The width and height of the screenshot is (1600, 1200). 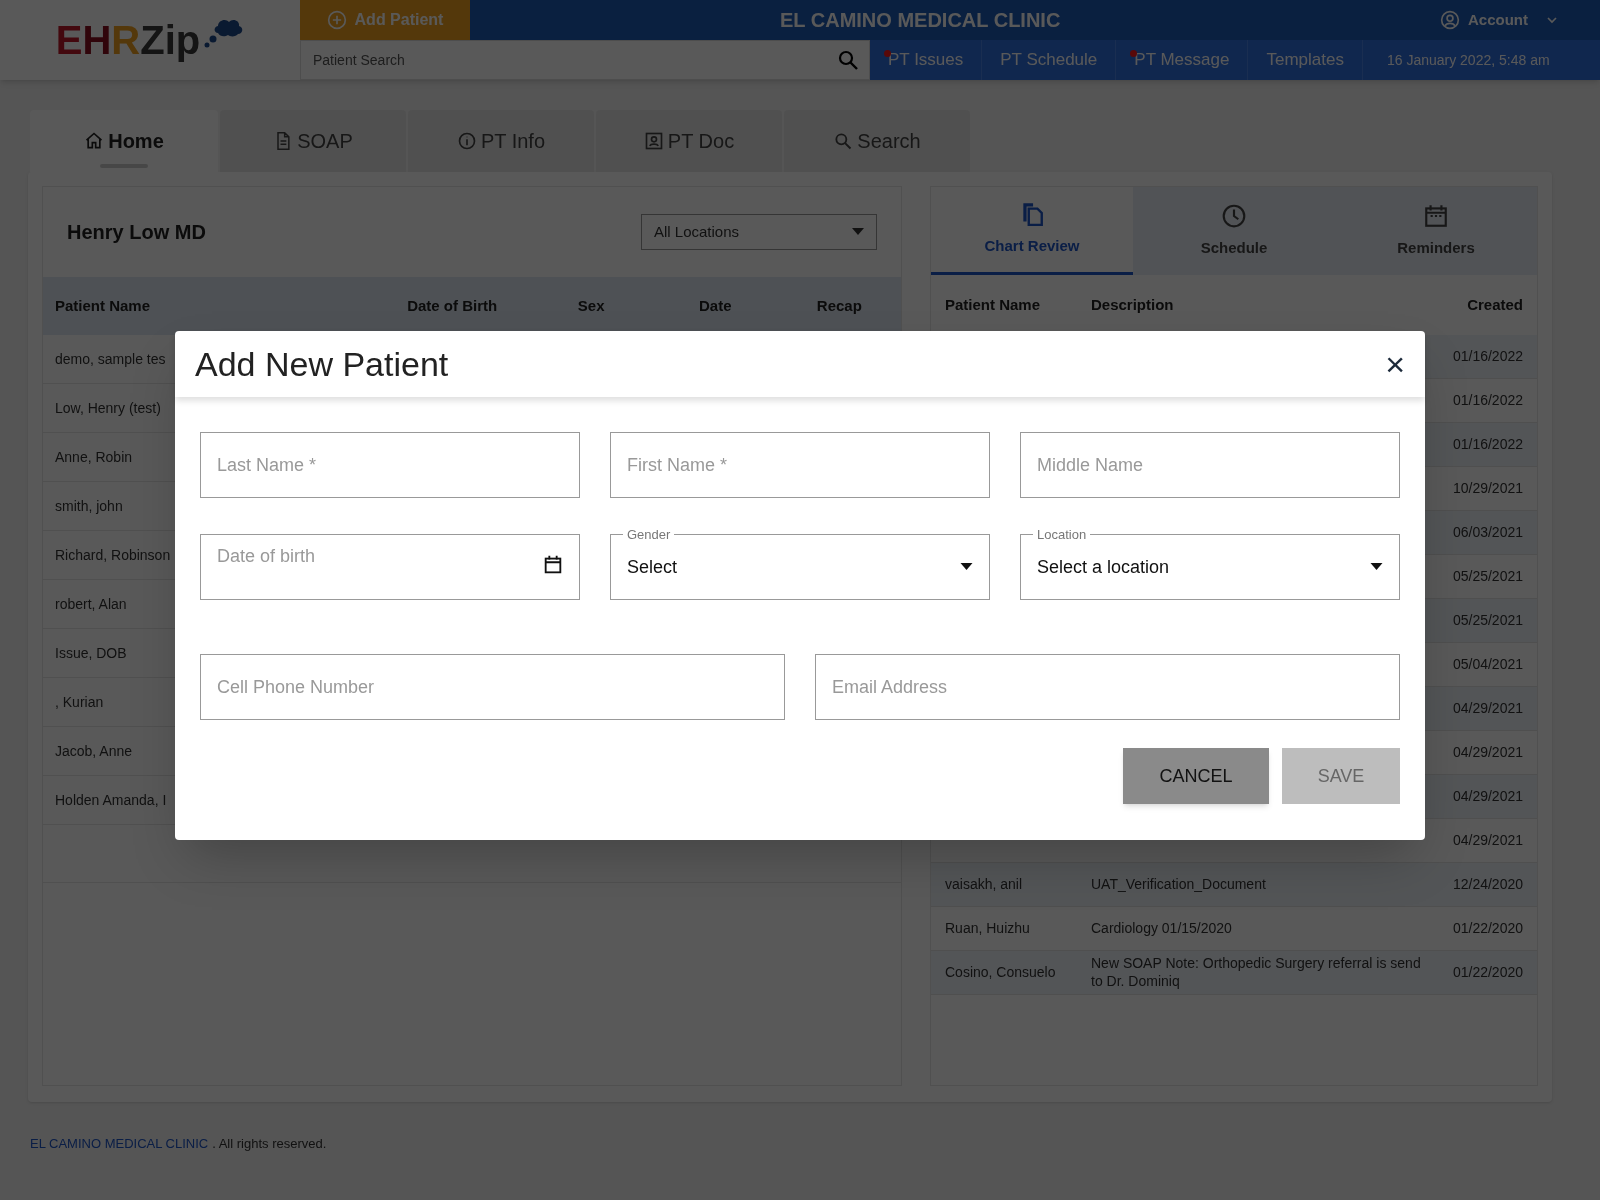 I want to click on clock-icon, so click(x=1234, y=215).